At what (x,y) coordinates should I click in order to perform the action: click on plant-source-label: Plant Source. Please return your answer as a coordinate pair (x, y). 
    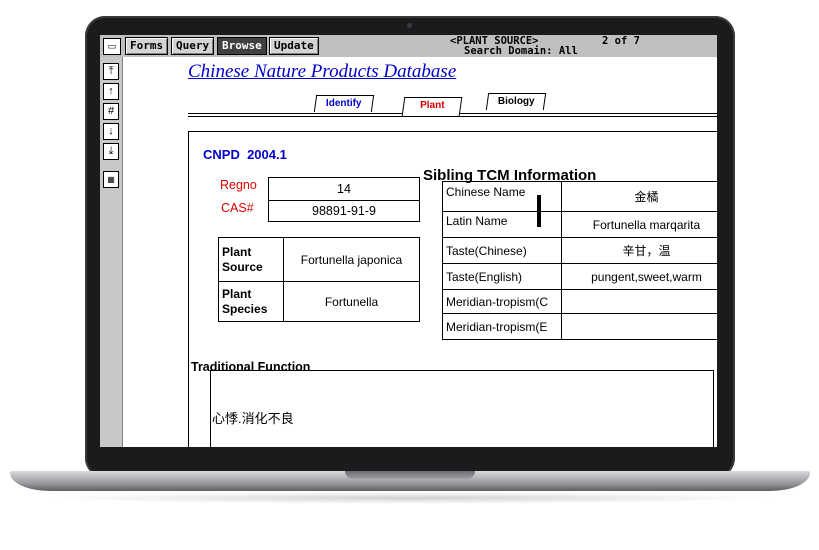
    Looking at the image, I should click on (251, 259).